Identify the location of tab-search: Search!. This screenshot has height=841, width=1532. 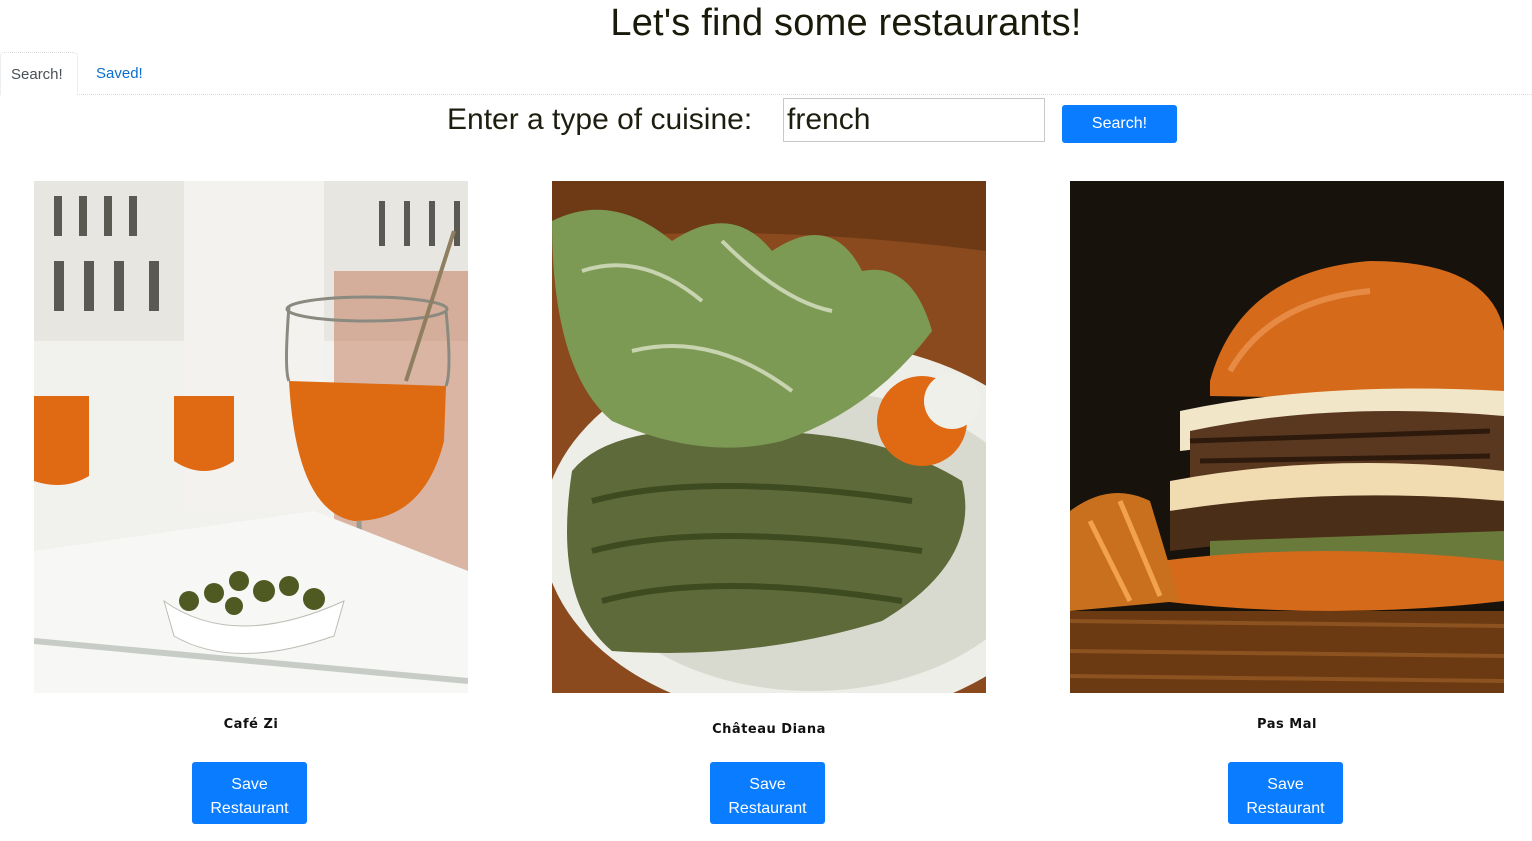
(39, 74).